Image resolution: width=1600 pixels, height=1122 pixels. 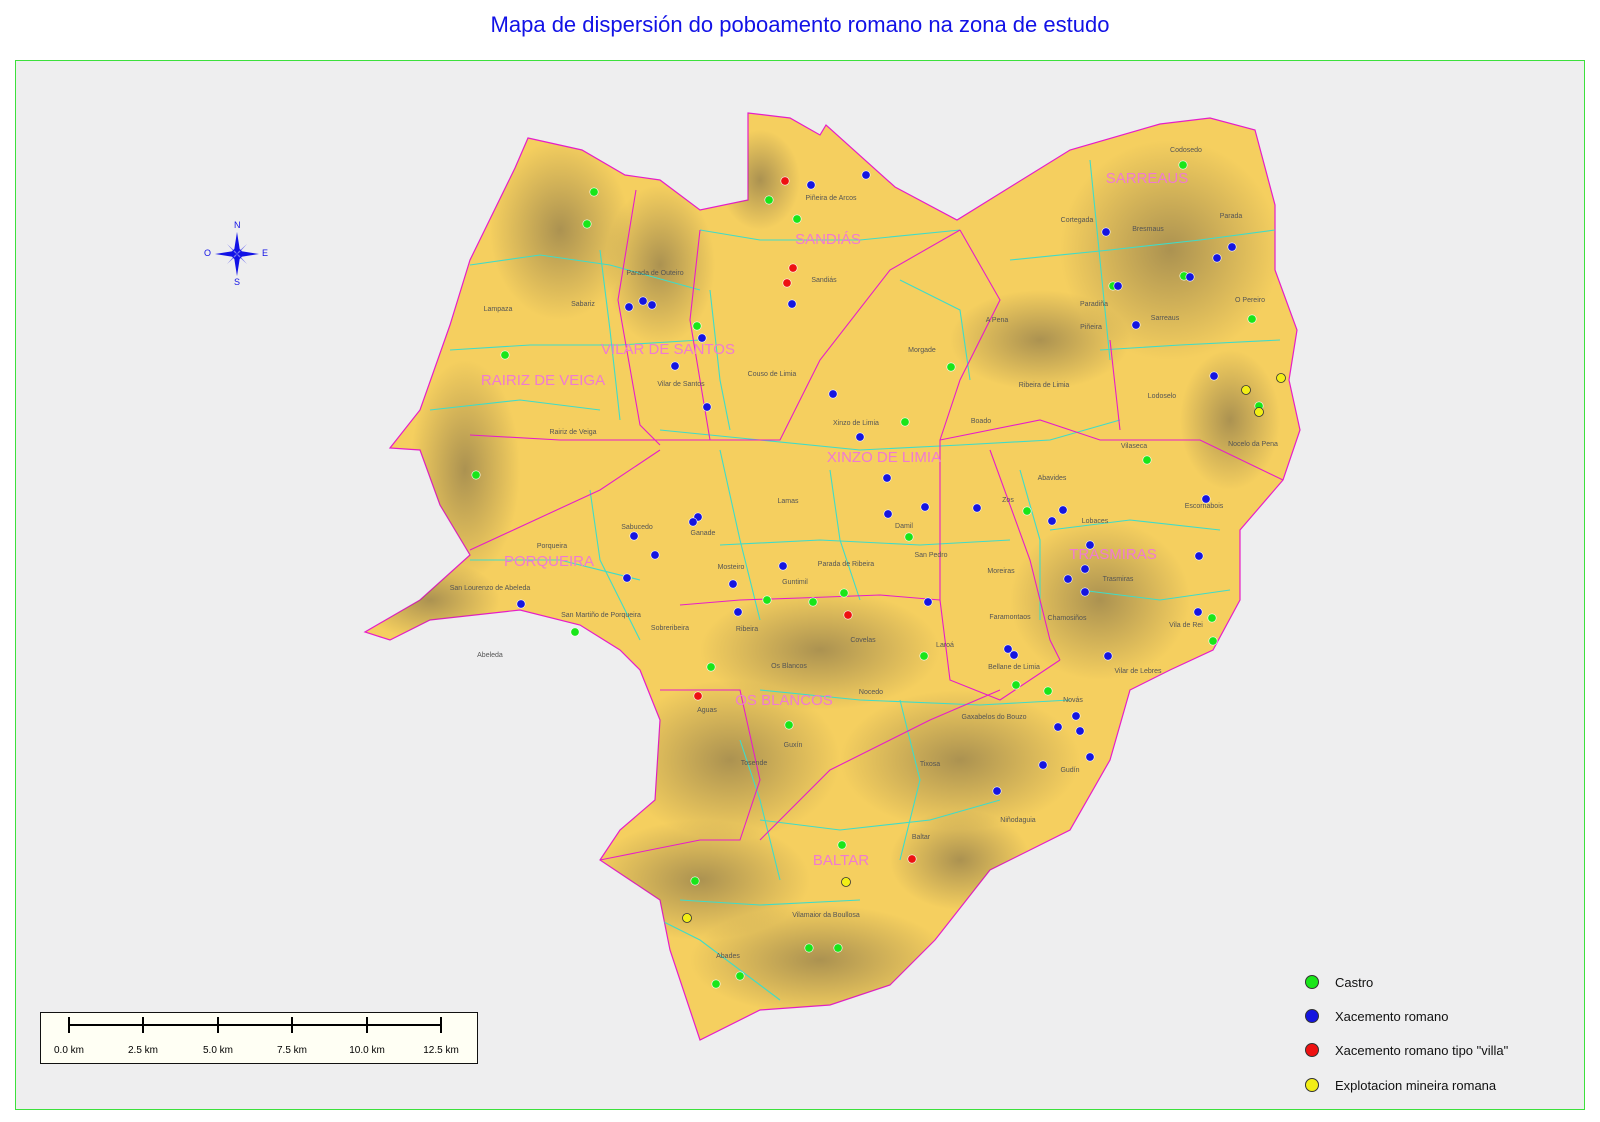 I want to click on parish-label: Faramontaos, so click(x=1010, y=617).